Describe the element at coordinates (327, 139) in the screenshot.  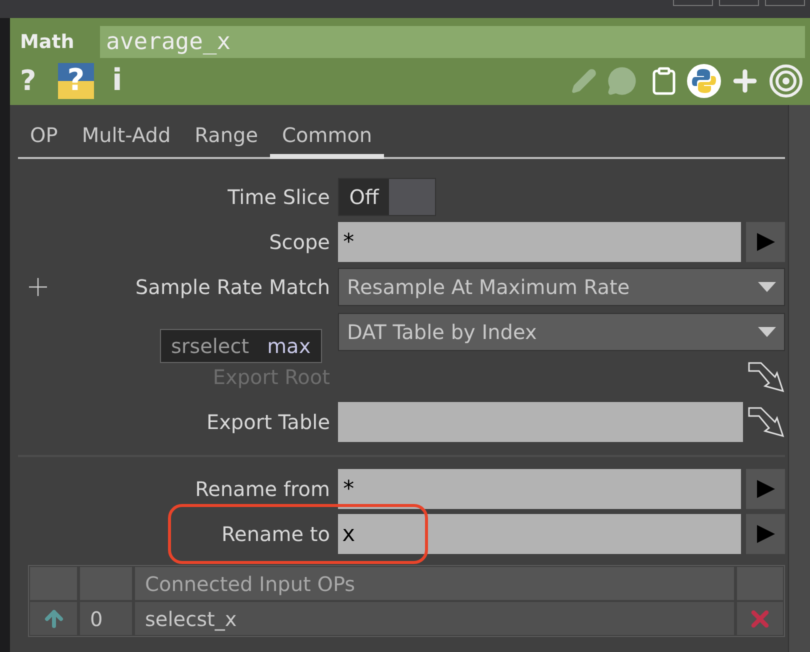
I see `tab: Common` at that location.